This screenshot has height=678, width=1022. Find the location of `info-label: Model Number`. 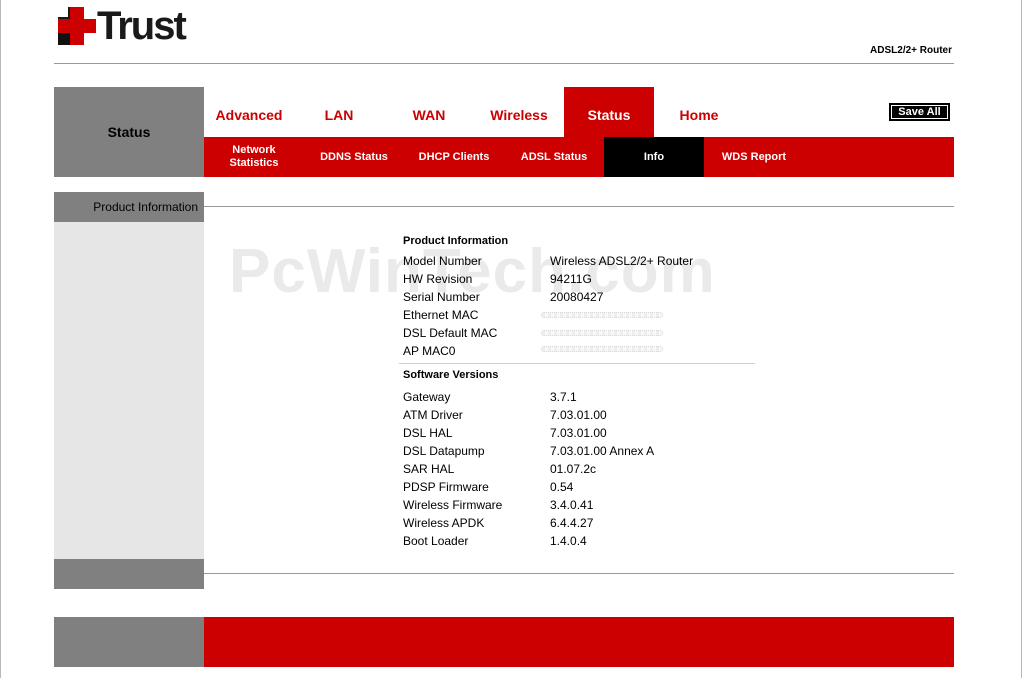

info-label: Model Number is located at coordinates (442, 261).